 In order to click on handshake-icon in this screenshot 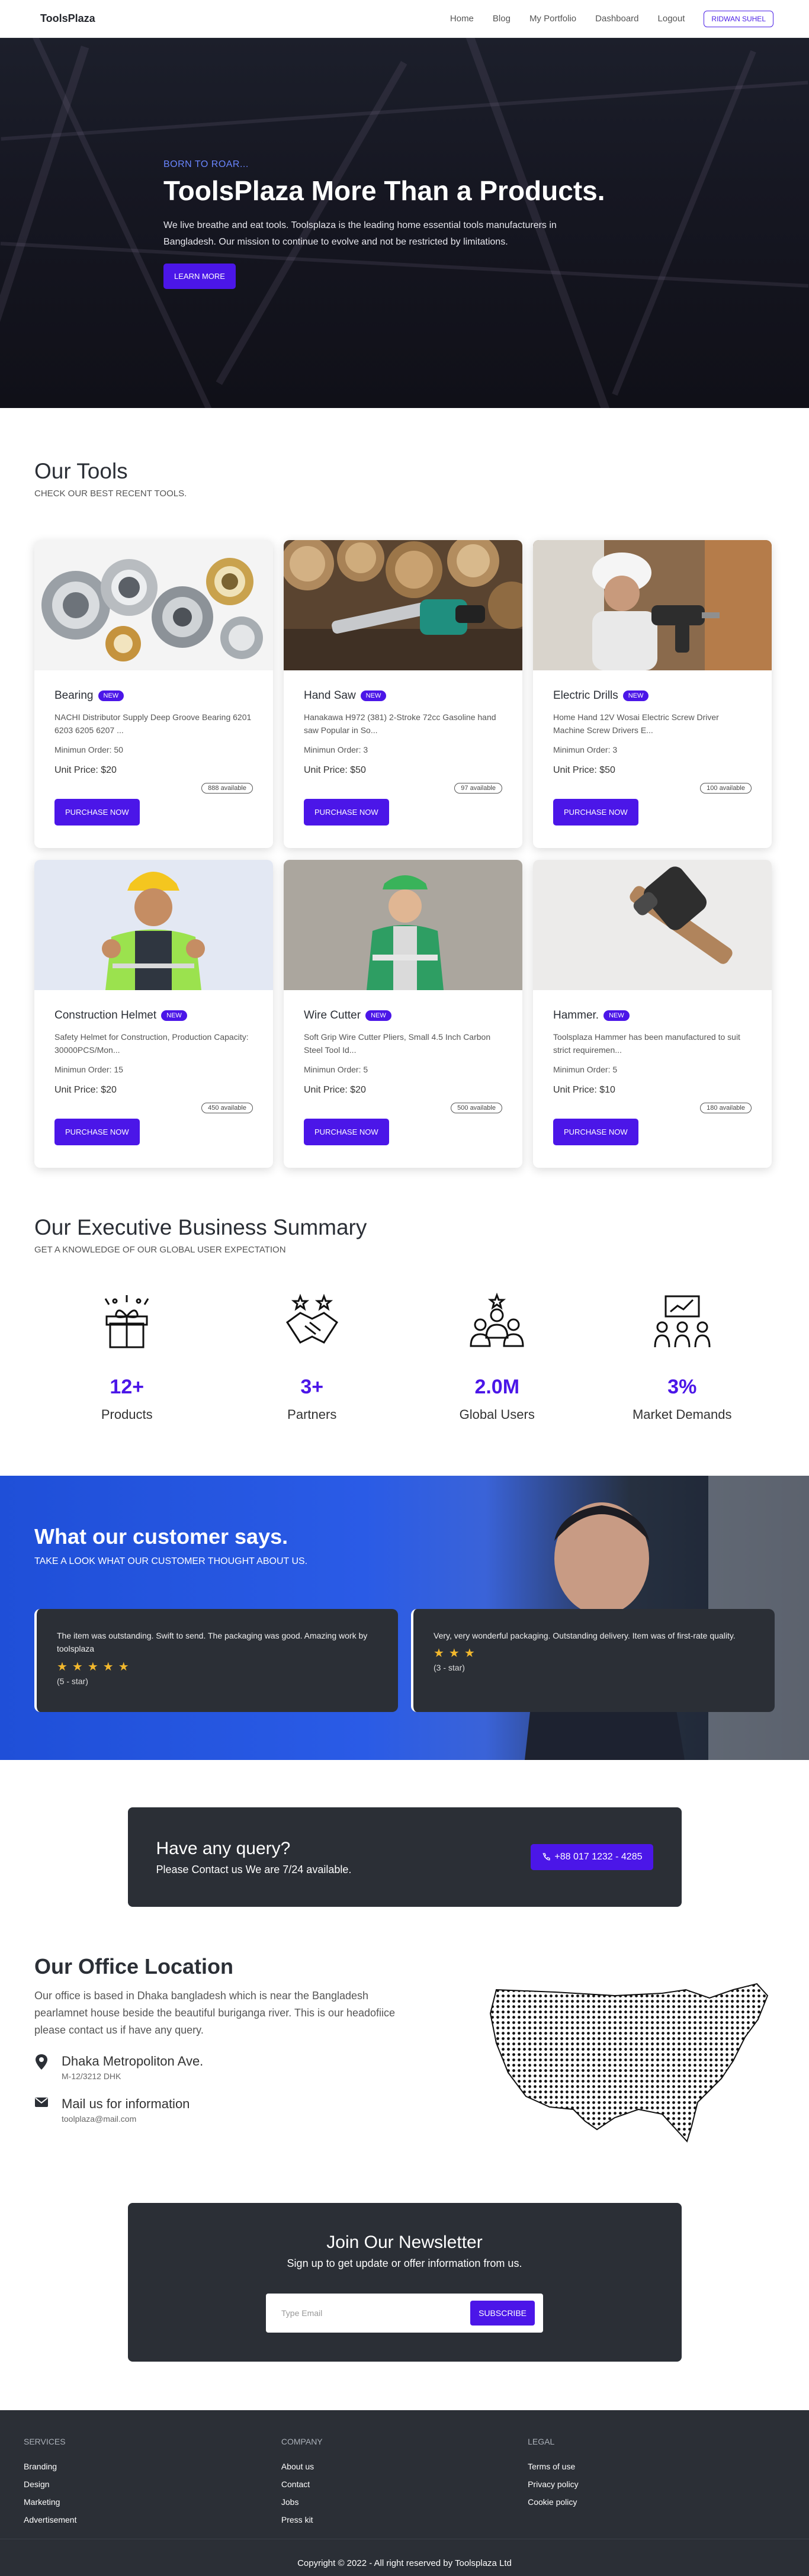, I will do `click(312, 1323)`.